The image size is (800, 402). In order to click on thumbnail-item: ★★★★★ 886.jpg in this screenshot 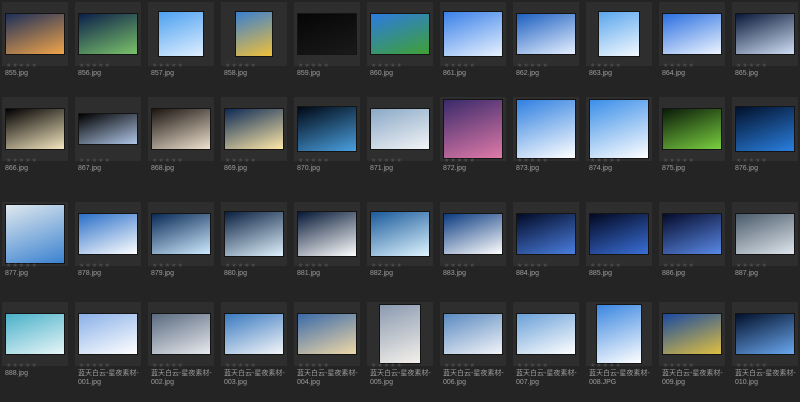, I will do `click(692, 252)`.